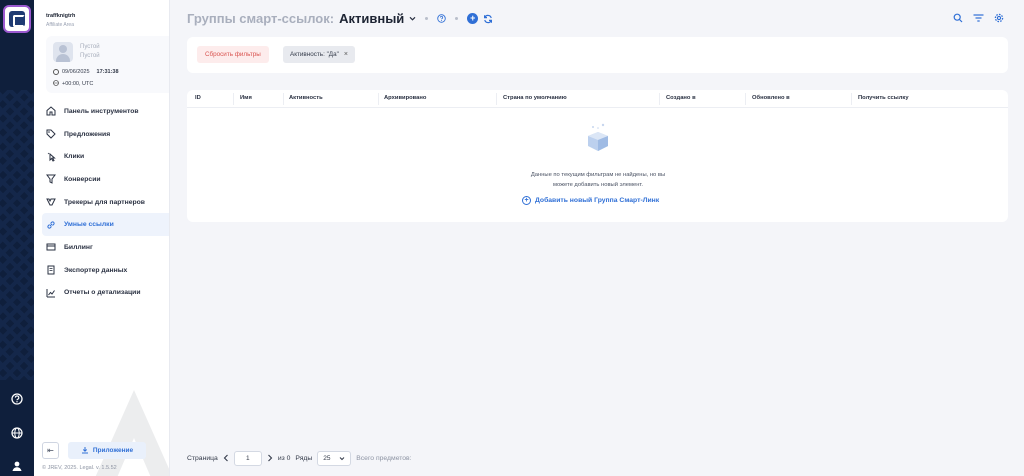  I want to click on refresh-icon, so click(488, 19).